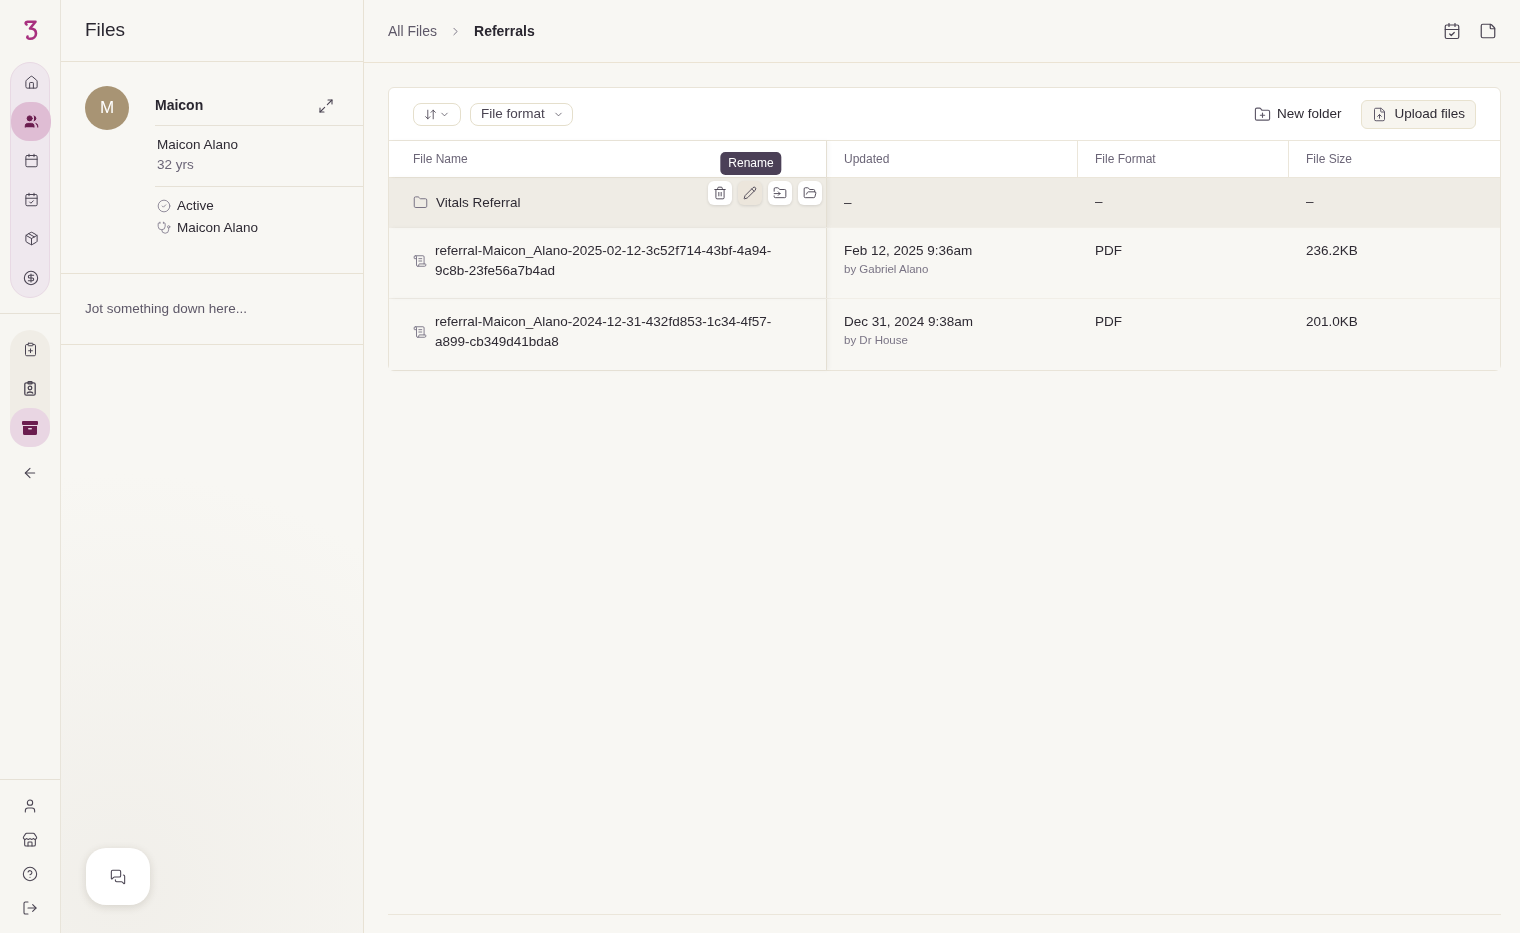  What do you see at coordinates (944, 203) in the screenshot?
I see `table-row: Vitals Referral – – –` at bounding box center [944, 203].